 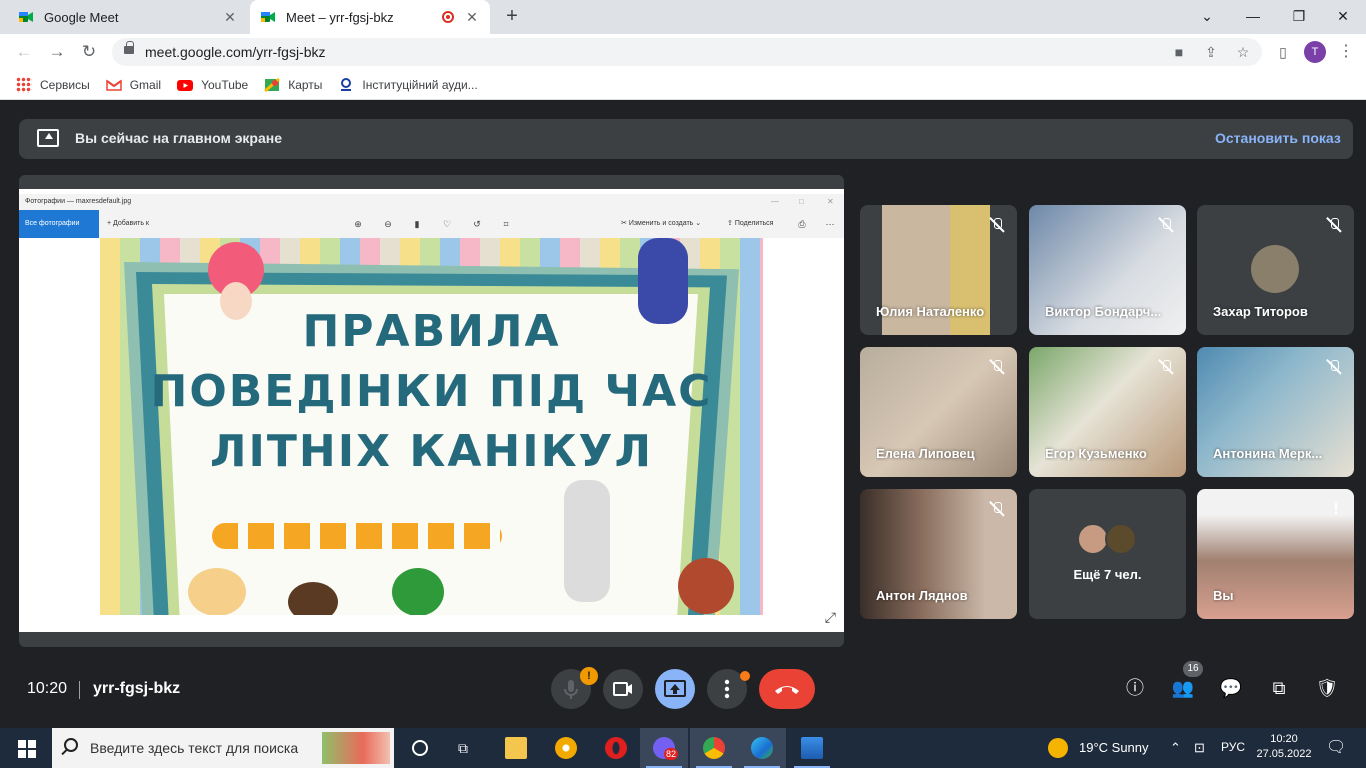 I want to click on chrome-icon, so click(x=714, y=748).